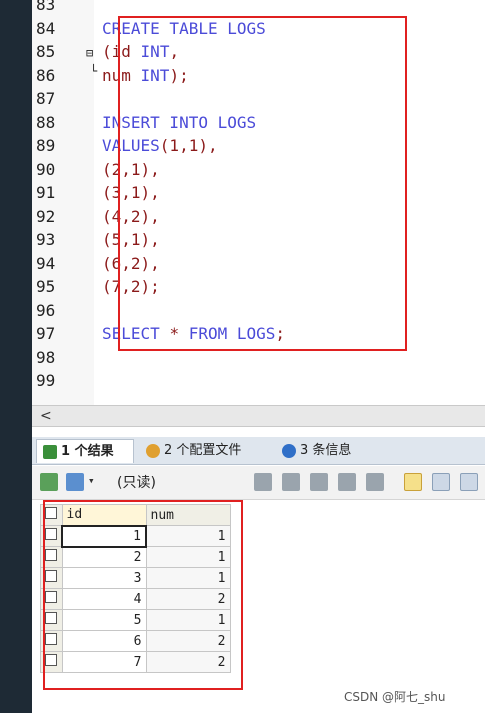 The height and width of the screenshot is (713, 485). I want to click on line-number: 93, so click(46, 239).